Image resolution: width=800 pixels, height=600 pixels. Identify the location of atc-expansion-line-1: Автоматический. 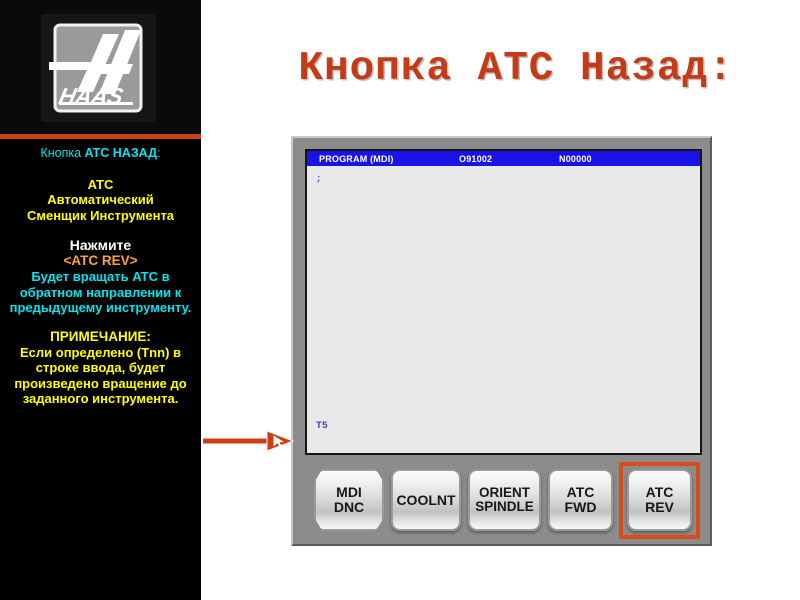
(100, 200).